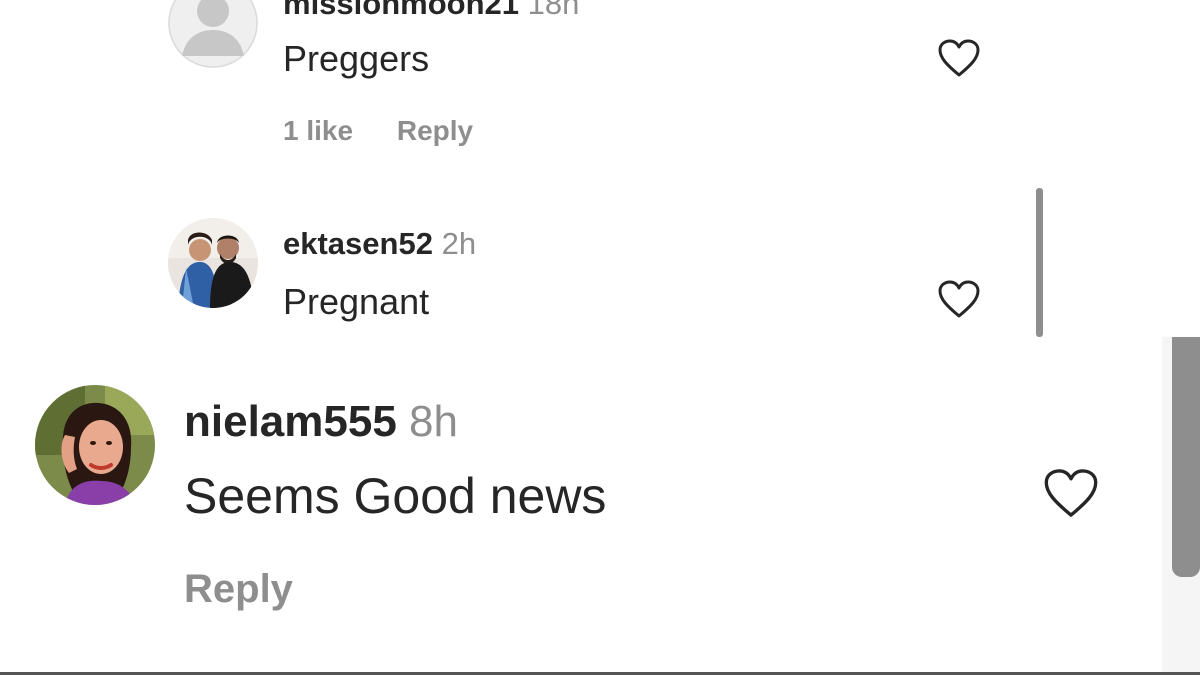 Image resolution: width=1200 pixels, height=675 pixels. What do you see at coordinates (318, 130) in the screenshot?
I see `likes-count-button: 1 like` at bounding box center [318, 130].